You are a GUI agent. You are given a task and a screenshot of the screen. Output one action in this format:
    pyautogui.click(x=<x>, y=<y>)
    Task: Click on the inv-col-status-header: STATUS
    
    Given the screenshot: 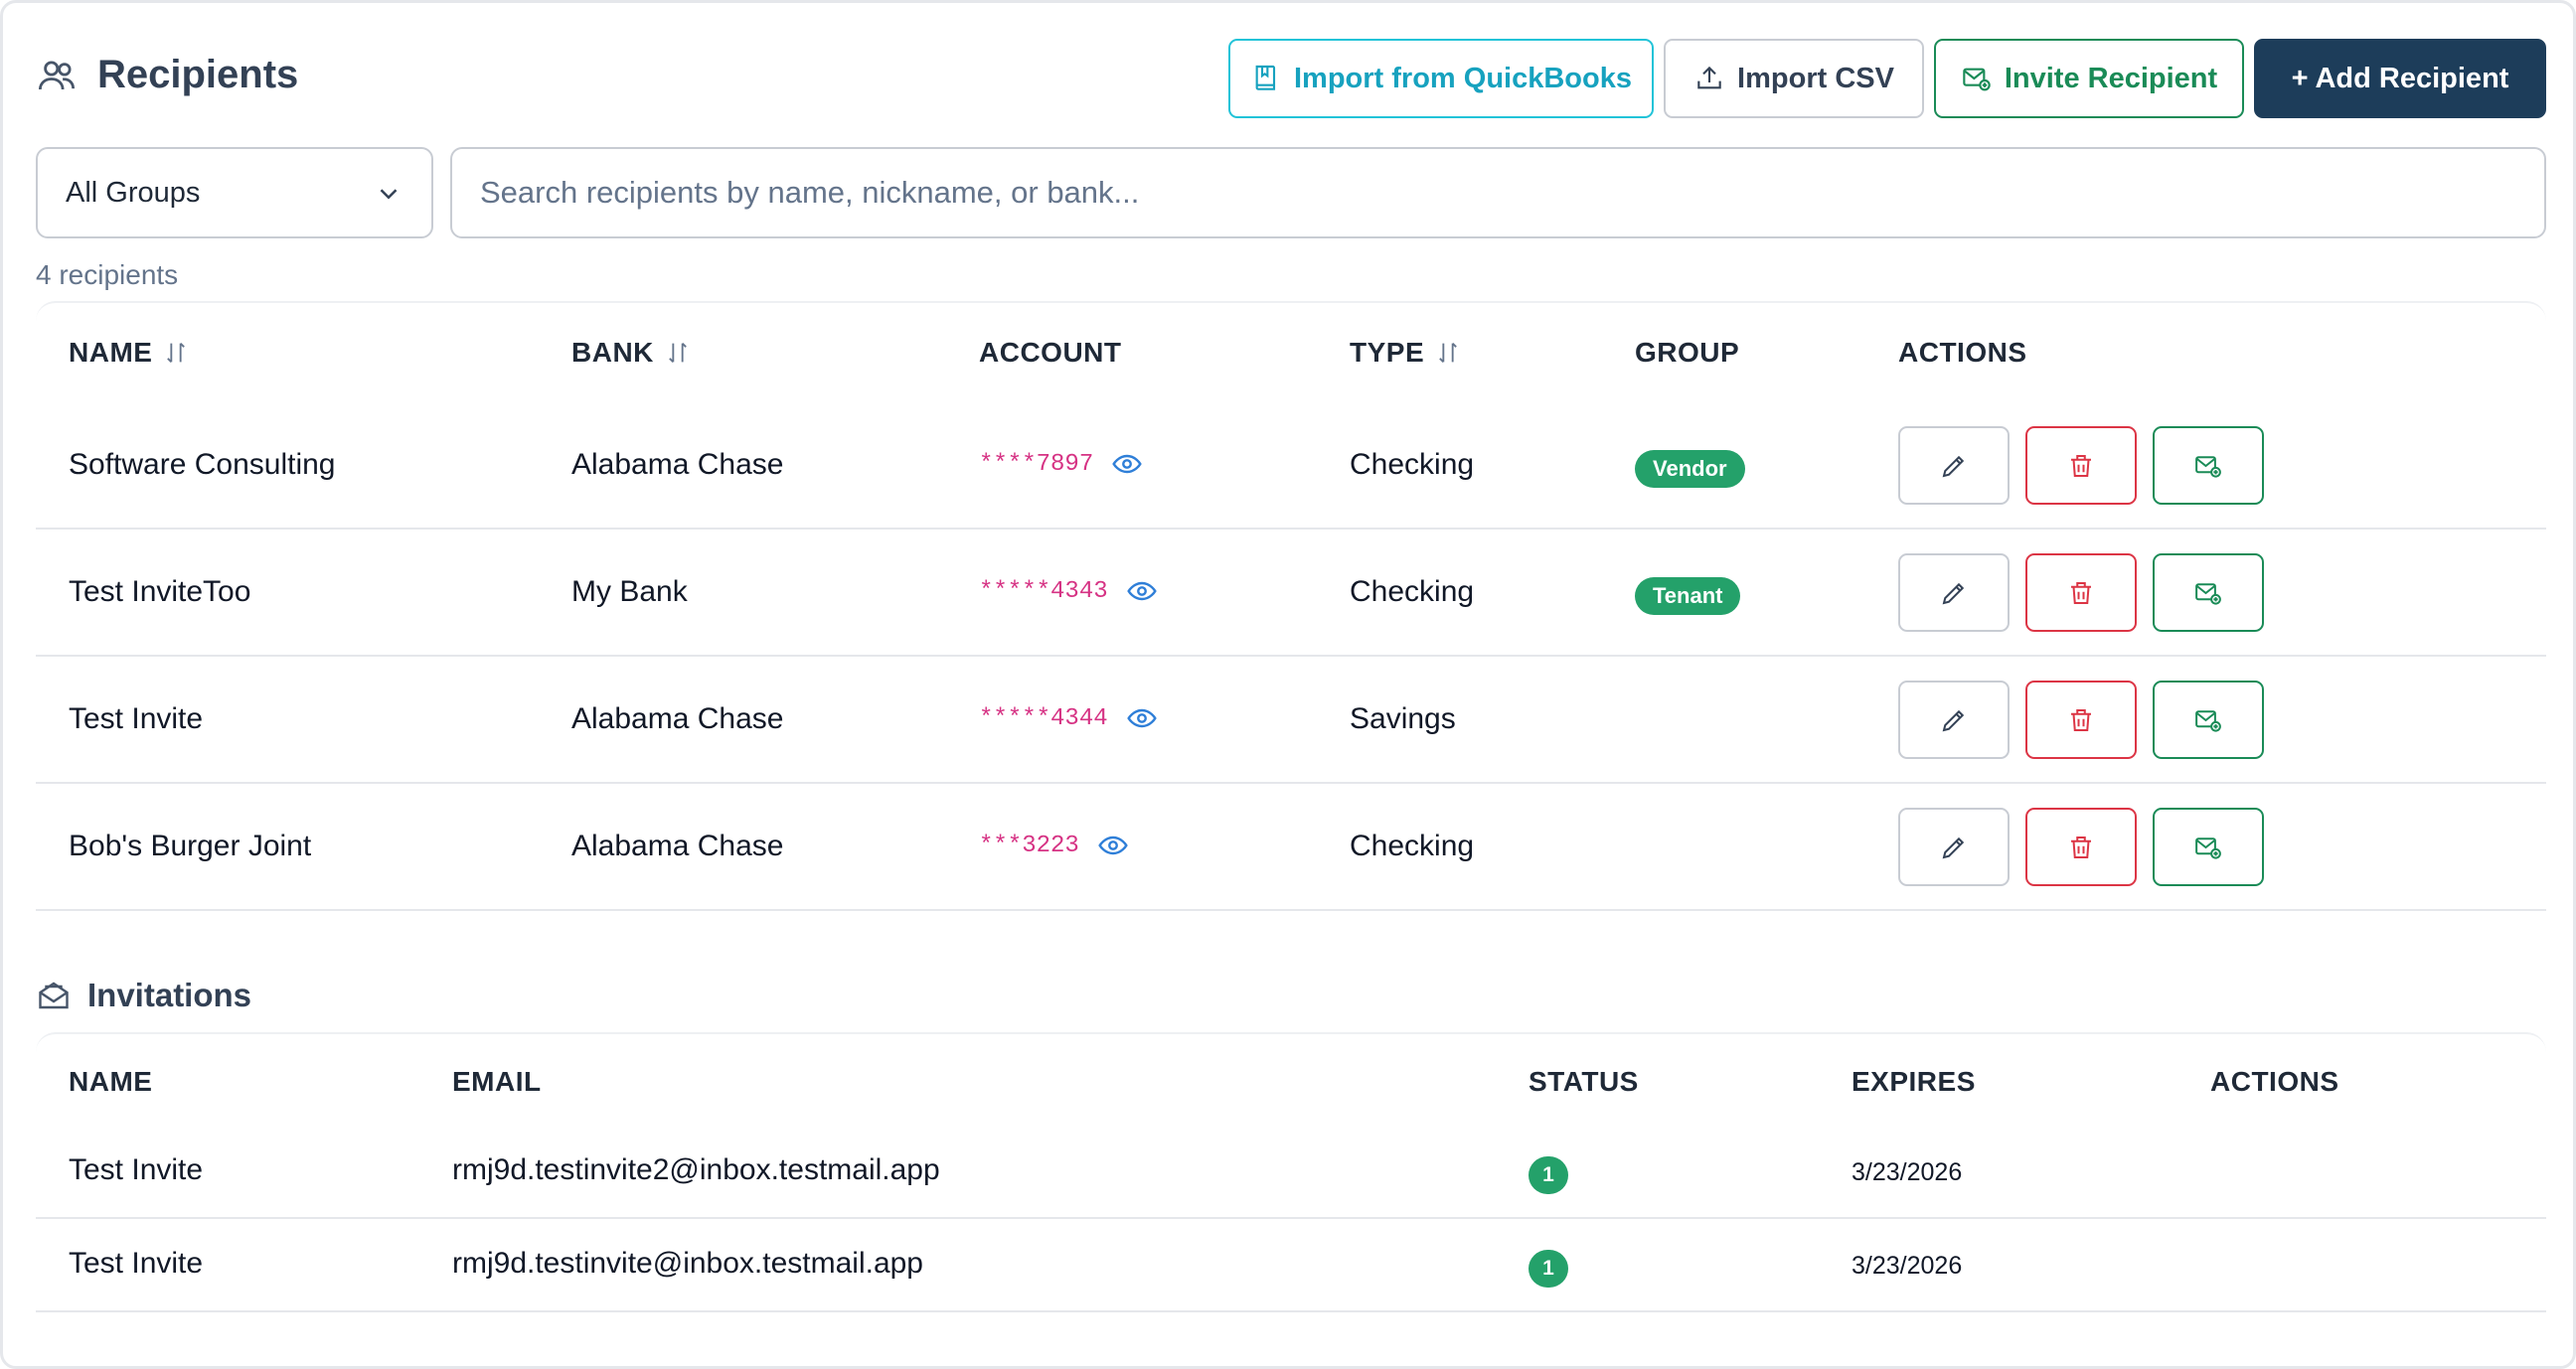 What is the action you would take?
    pyautogui.click(x=1584, y=1082)
    